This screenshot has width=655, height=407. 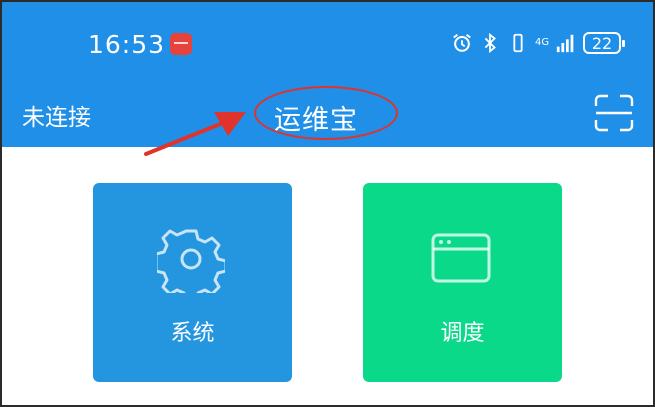 I want to click on status-icons: 4G 22, so click(x=538, y=43).